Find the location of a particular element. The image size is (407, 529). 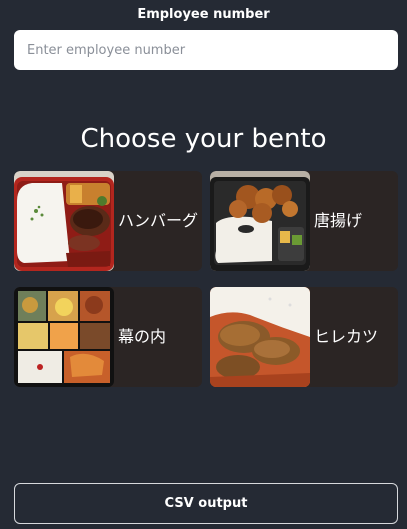

bento-card-makunouchi: 幕の内 is located at coordinates (108, 337).